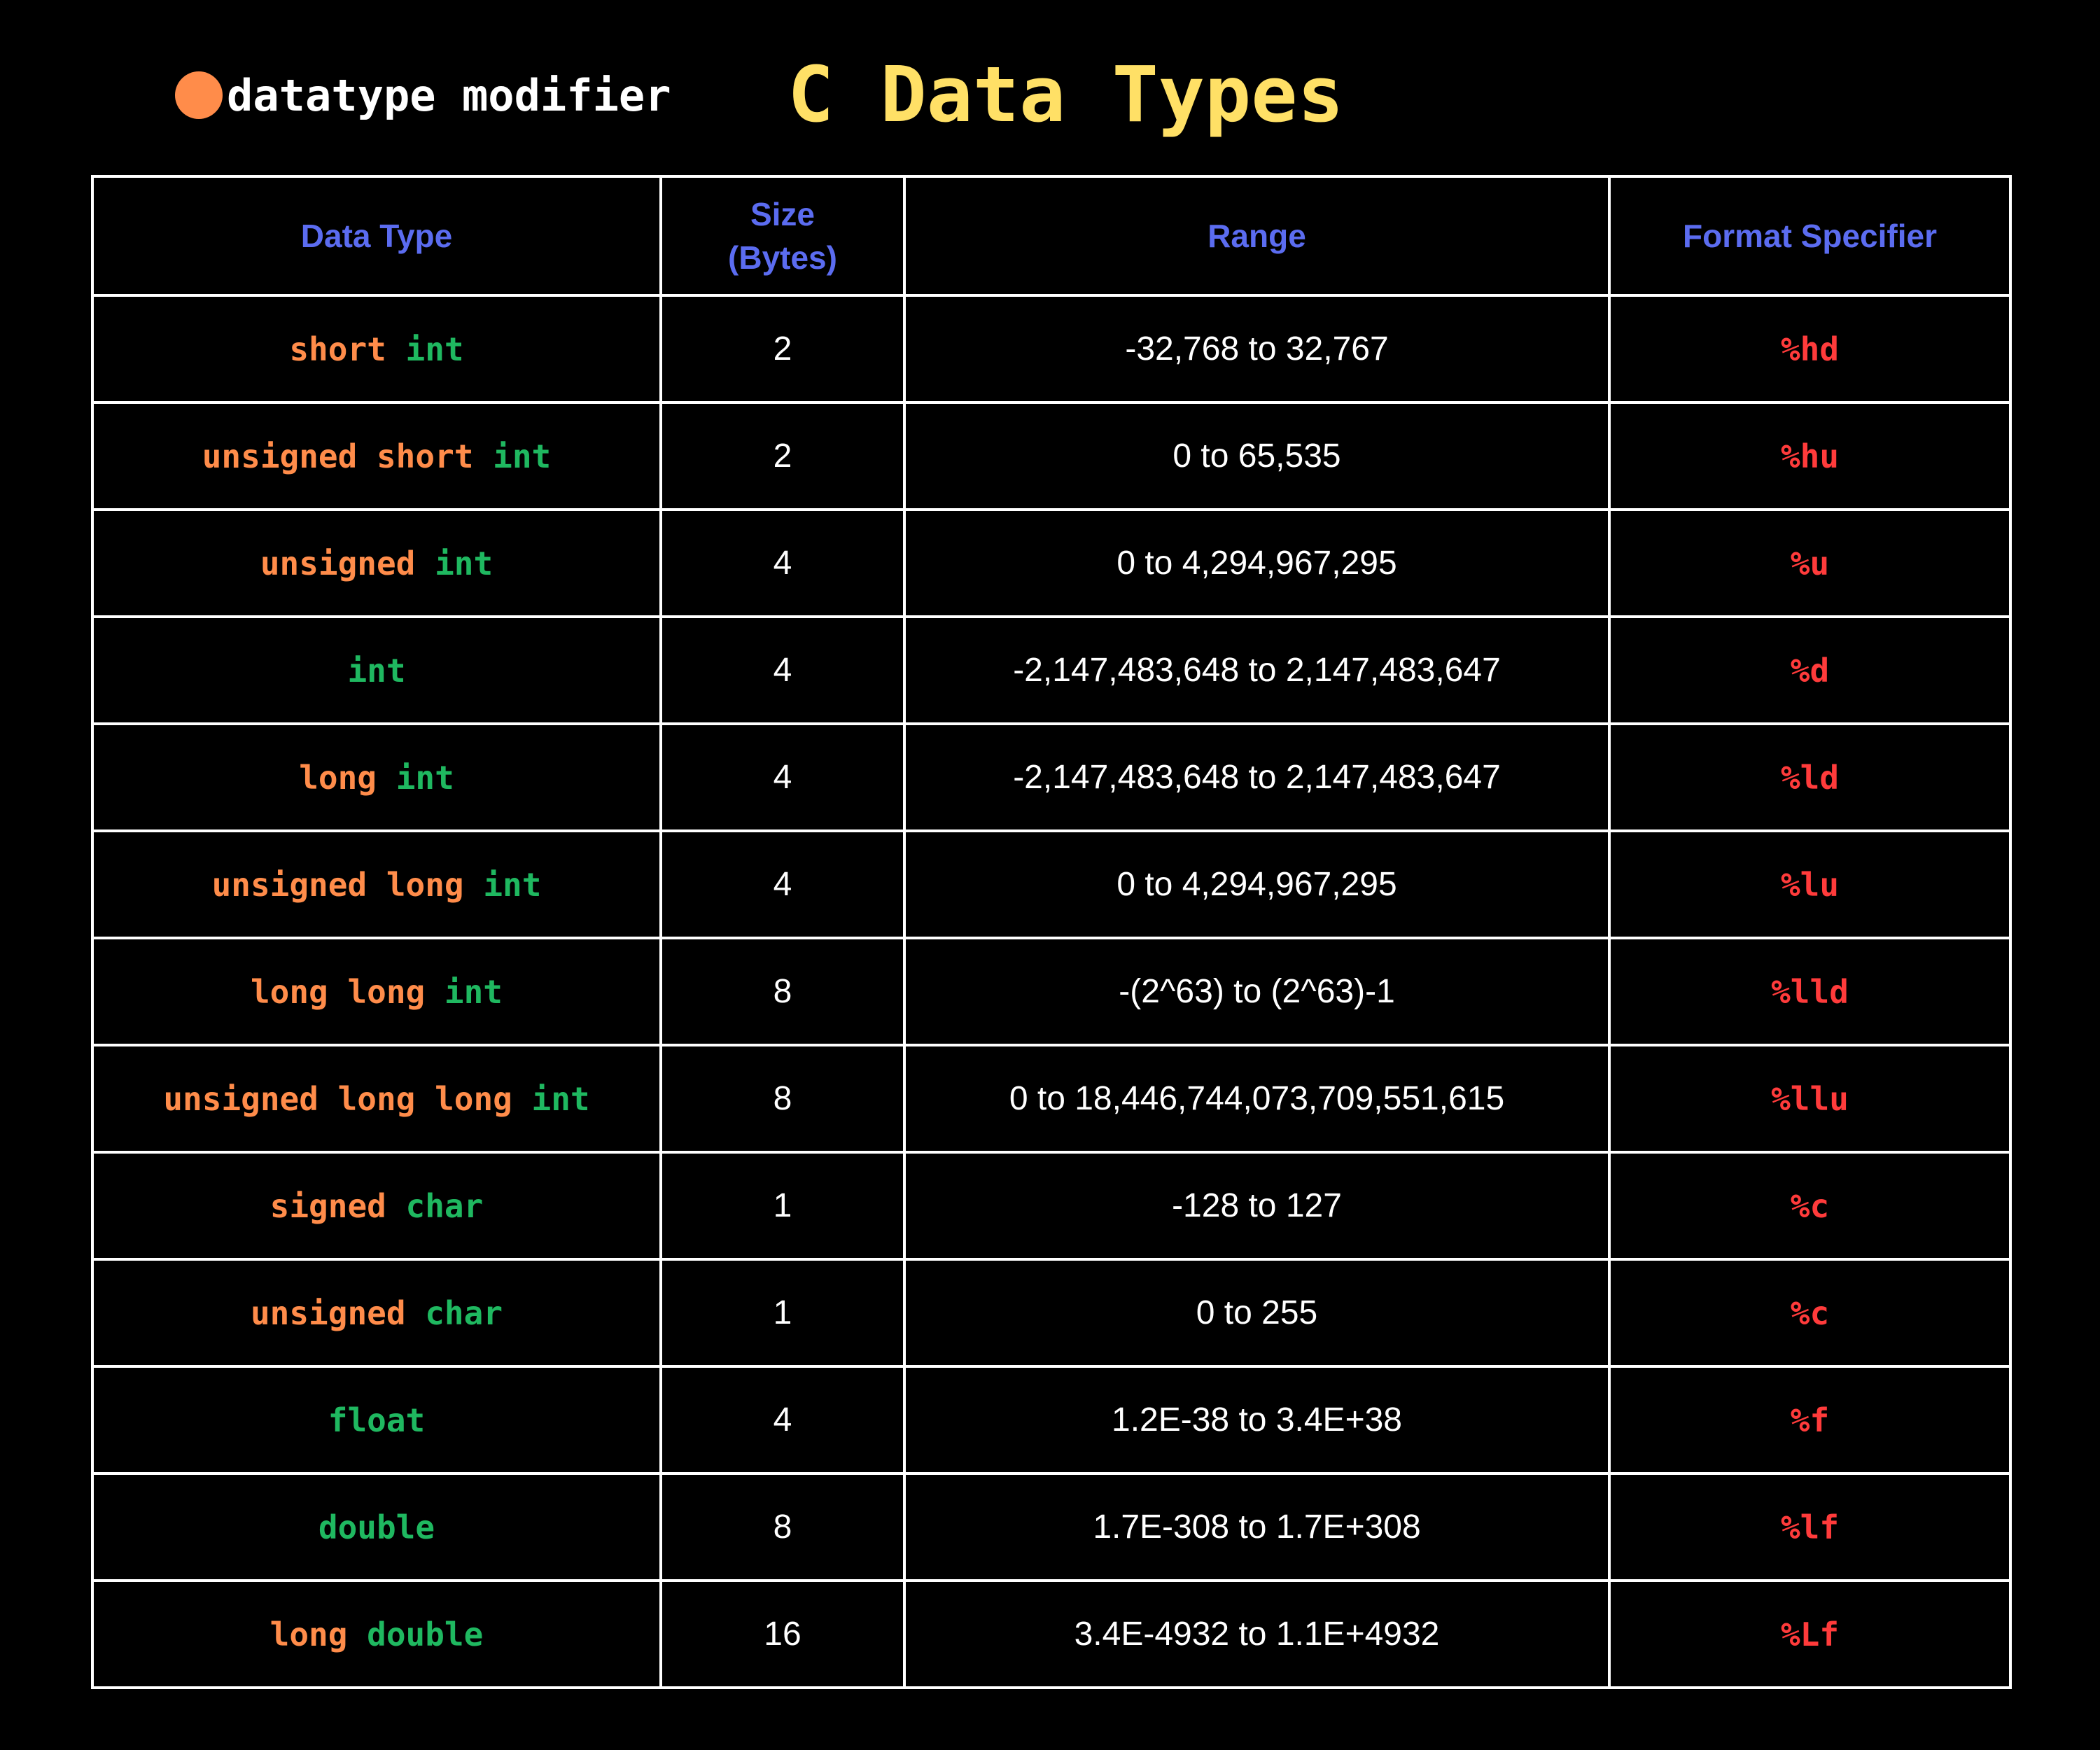 Image resolution: width=2100 pixels, height=1750 pixels. Describe the element at coordinates (1810, 991) in the screenshot. I see `cell-format-specifier: %lld` at that location.